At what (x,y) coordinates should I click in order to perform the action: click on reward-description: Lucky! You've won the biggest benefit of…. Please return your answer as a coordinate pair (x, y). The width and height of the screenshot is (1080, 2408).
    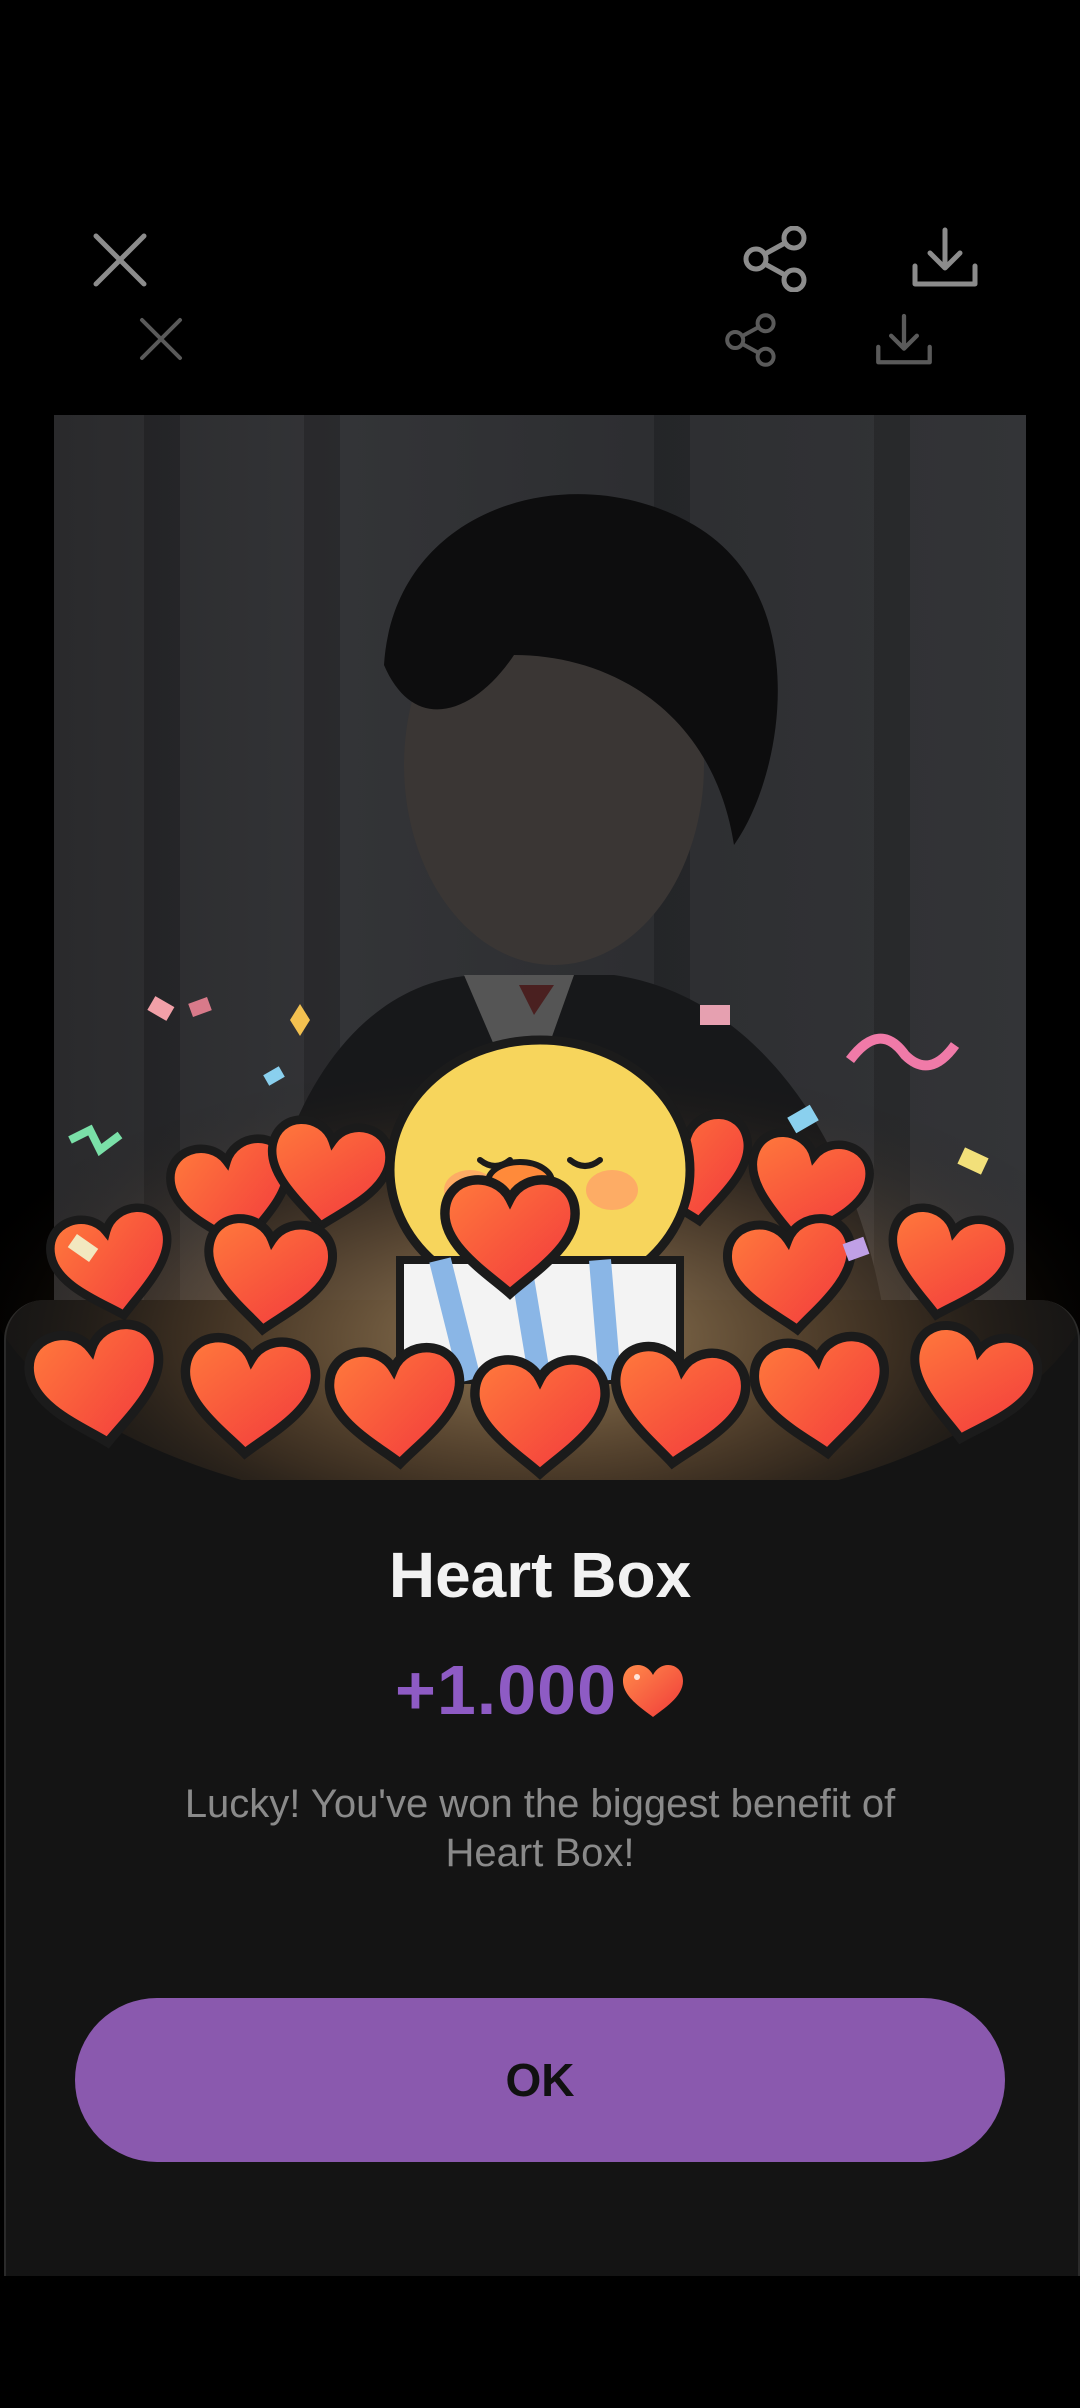
    Looking at the image, I should click on (540, 1828).